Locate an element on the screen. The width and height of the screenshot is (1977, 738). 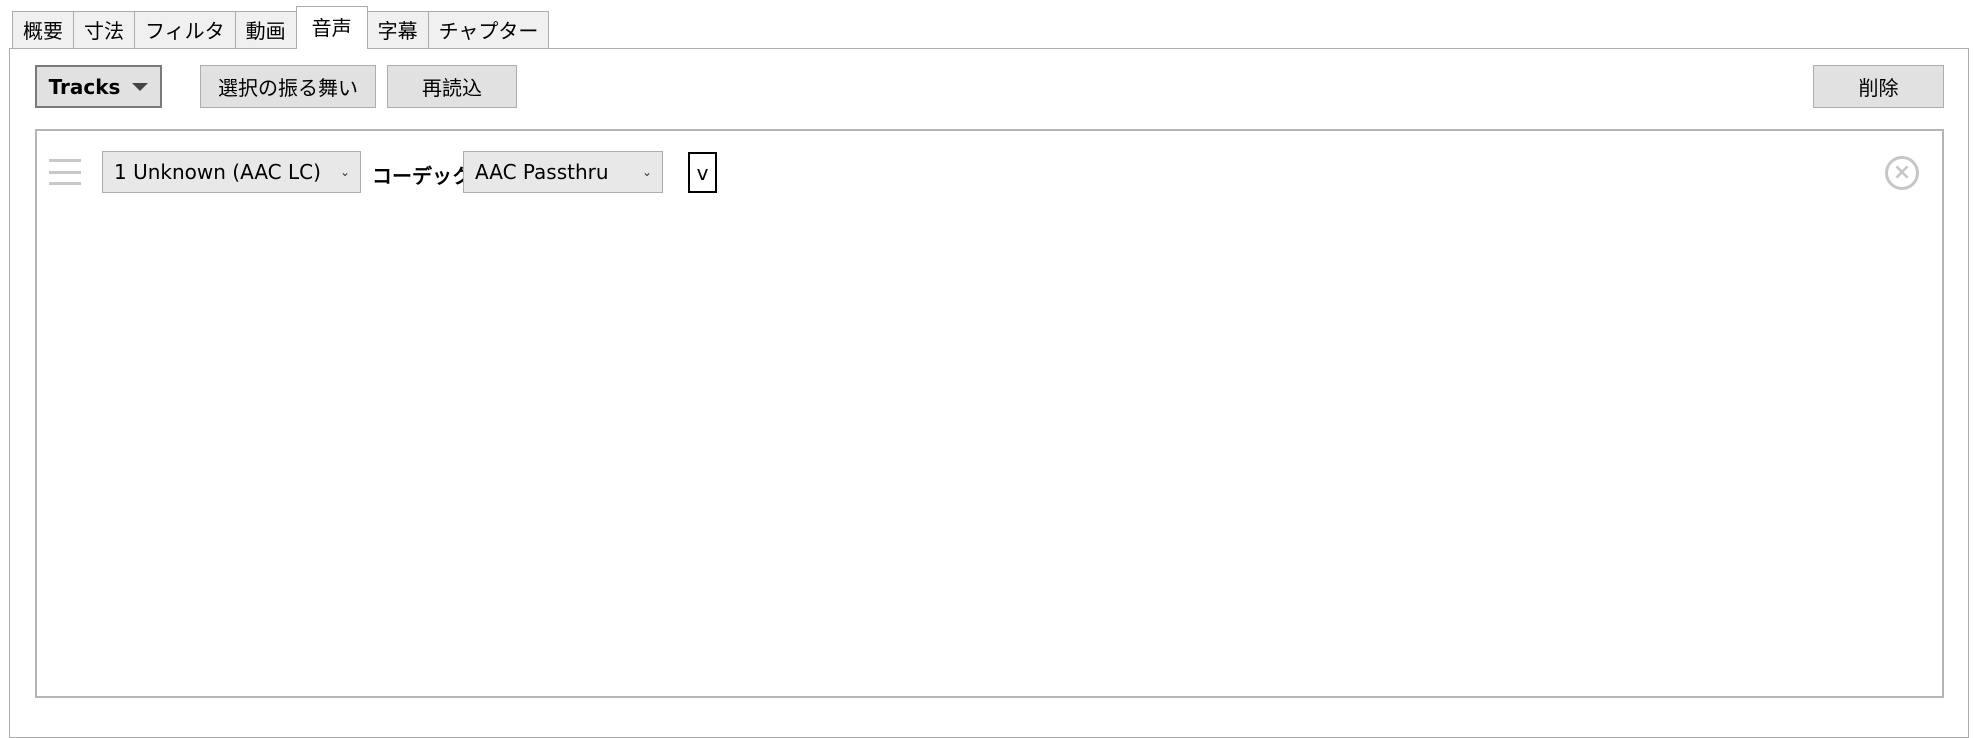
codec-select: AAC Passthru ⌄ is located at coordinates (563, 172).